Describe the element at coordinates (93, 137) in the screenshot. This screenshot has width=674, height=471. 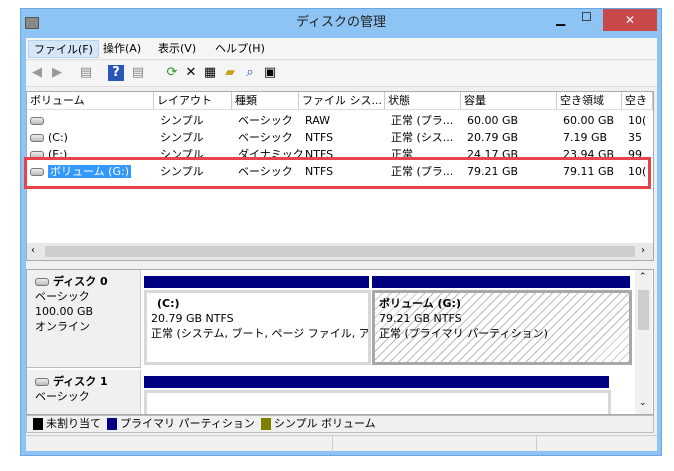
I see `table-cell: (C:)` at that location.